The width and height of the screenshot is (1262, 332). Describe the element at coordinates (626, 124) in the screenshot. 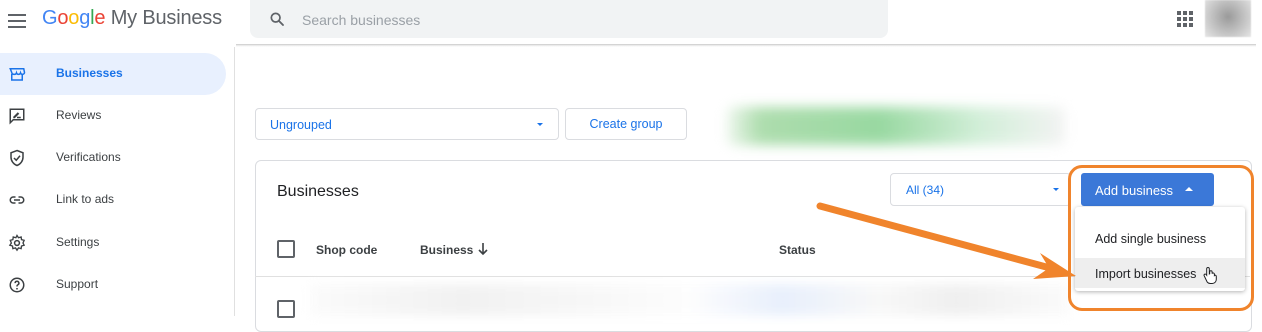

I see `create-group-button: Create group` at that location.